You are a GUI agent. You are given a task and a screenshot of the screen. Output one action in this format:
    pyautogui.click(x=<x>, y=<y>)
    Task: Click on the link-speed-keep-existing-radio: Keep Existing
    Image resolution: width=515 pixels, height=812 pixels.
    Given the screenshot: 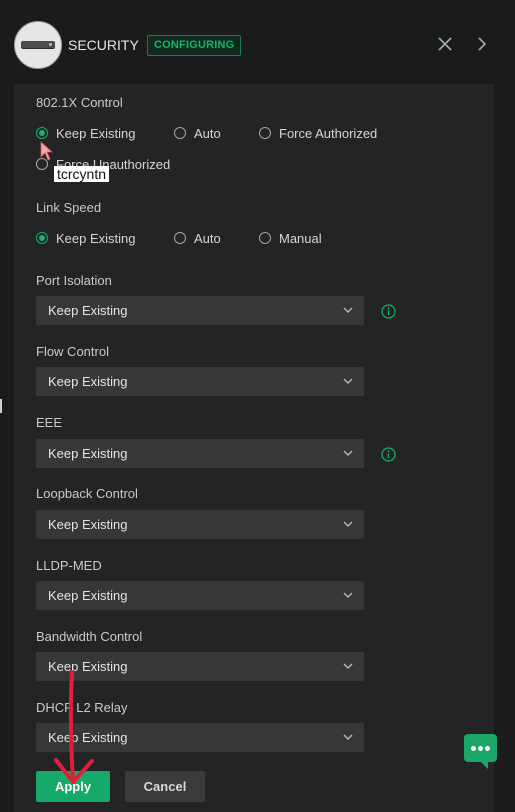 What is the action you would take?
    pyautogui.click(x=86, y=238)
    